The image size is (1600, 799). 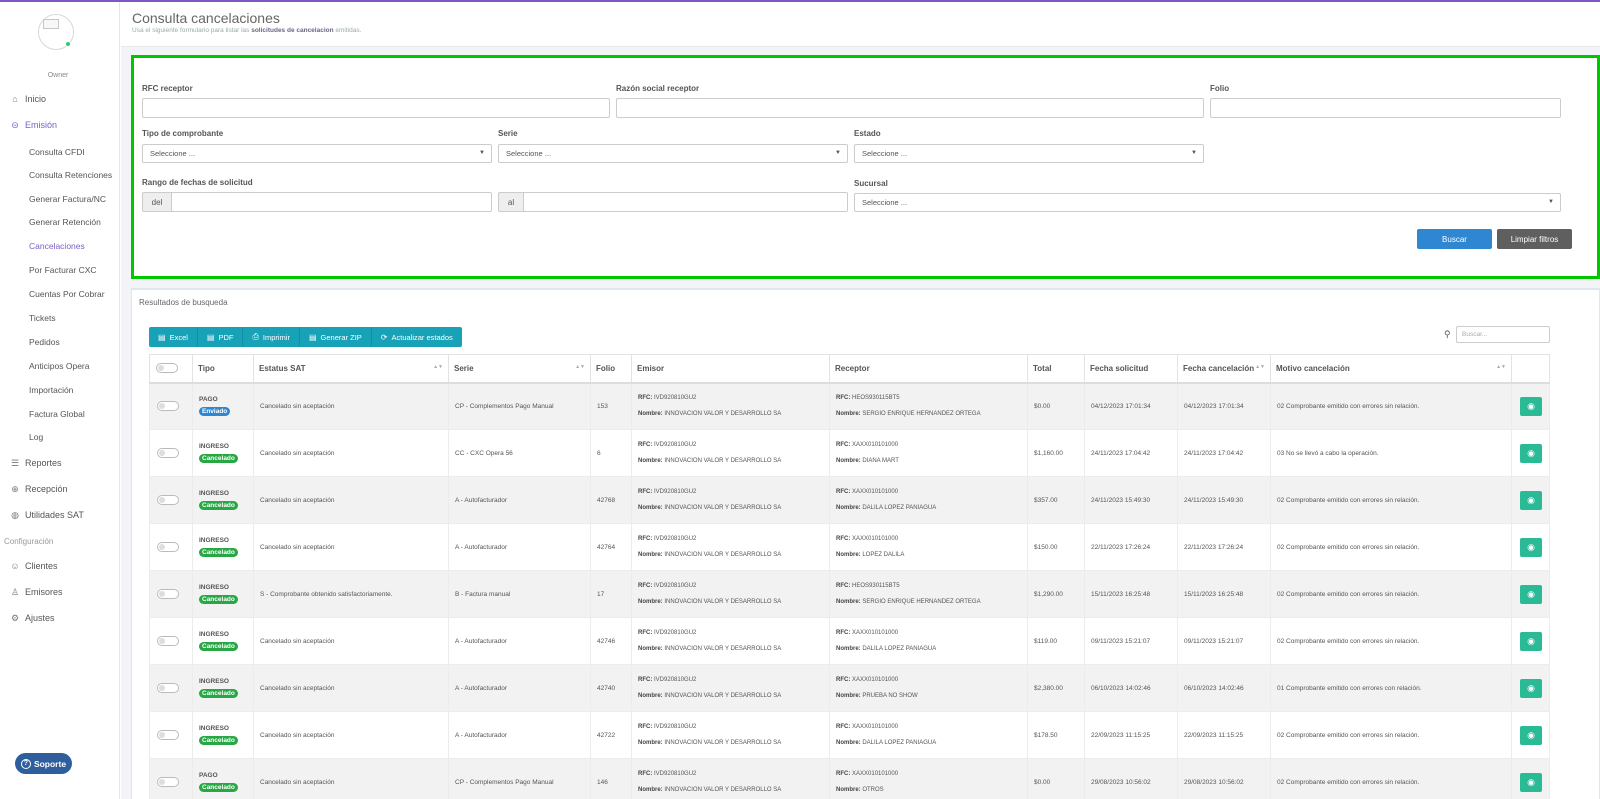 I want to click on estado-select: Seleccione ... ▼, so click(x=1029, y=153).